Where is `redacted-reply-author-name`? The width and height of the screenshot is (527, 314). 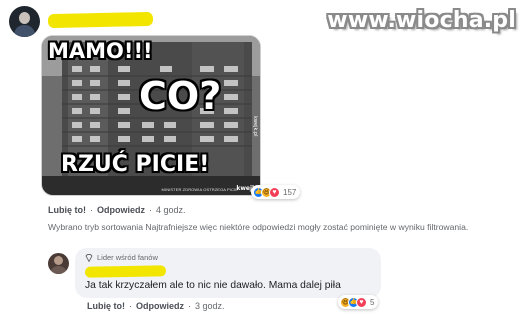 redacted-reply-author-name is located at coordinates (125, 271).